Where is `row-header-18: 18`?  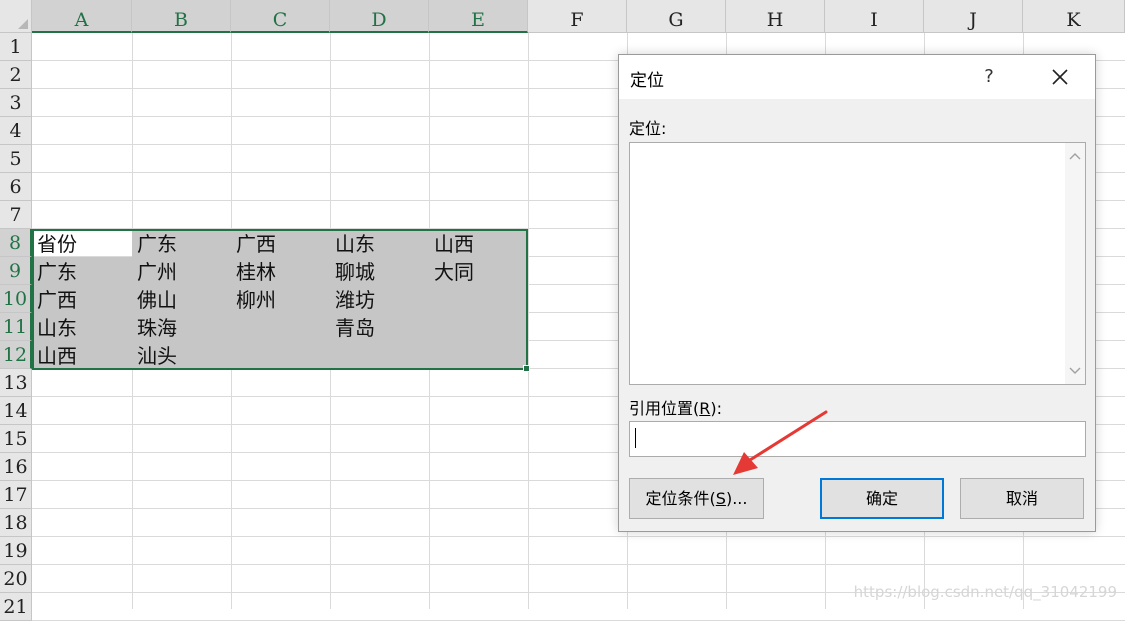
row-header-18: 18 is located at coordinates (16, 523).